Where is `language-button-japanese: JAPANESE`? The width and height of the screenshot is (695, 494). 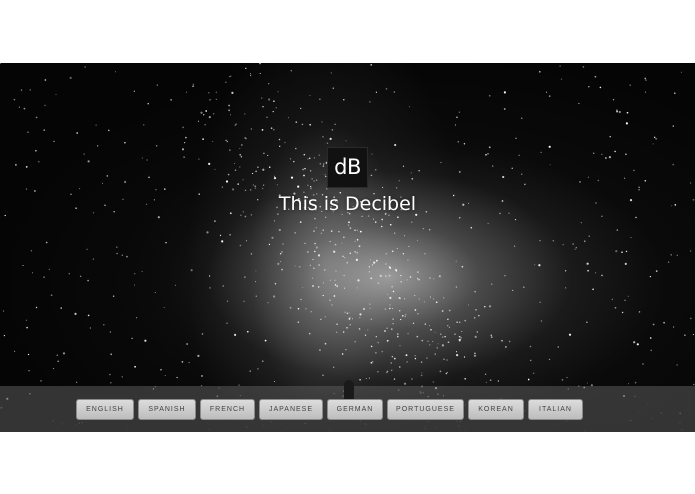 language-button-japanese: JAPANESE is located at coordinates (291, 409).